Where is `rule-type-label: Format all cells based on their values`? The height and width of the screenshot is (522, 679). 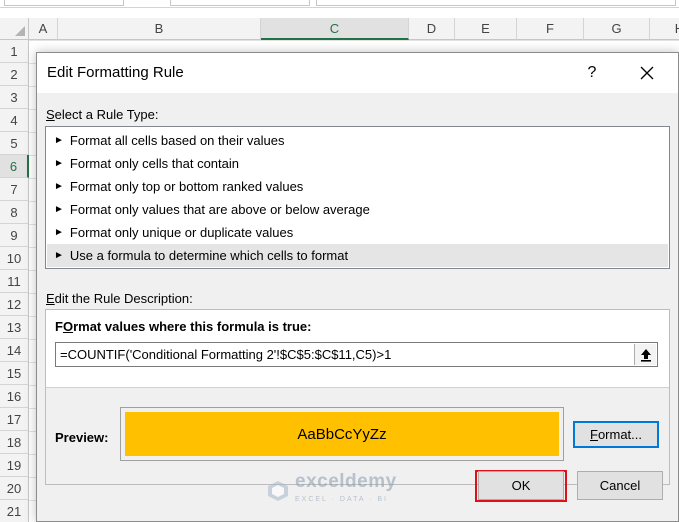 rule-type-label: Format all cells based on their values is located at coordinates (177, 140).